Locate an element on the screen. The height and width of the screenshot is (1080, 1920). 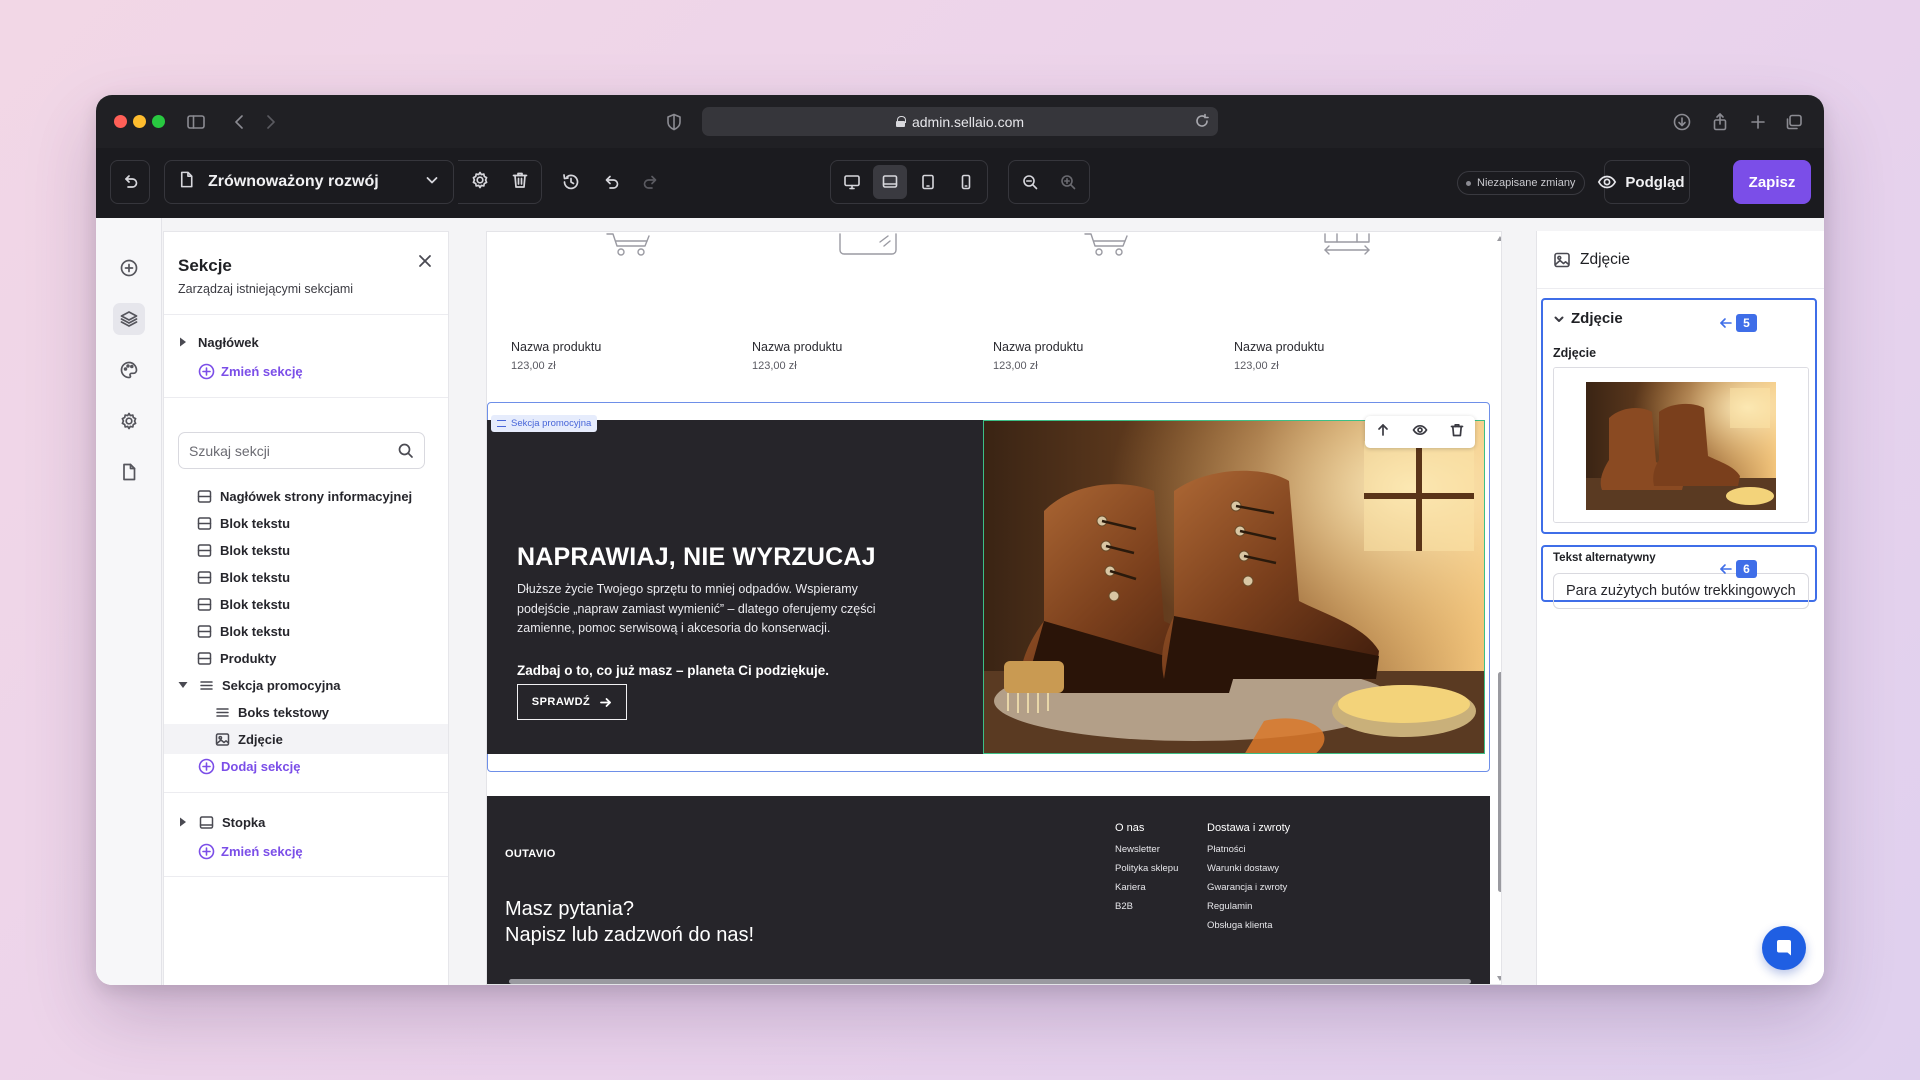
tab-overview-icon is located at coordinates (1794, 122).